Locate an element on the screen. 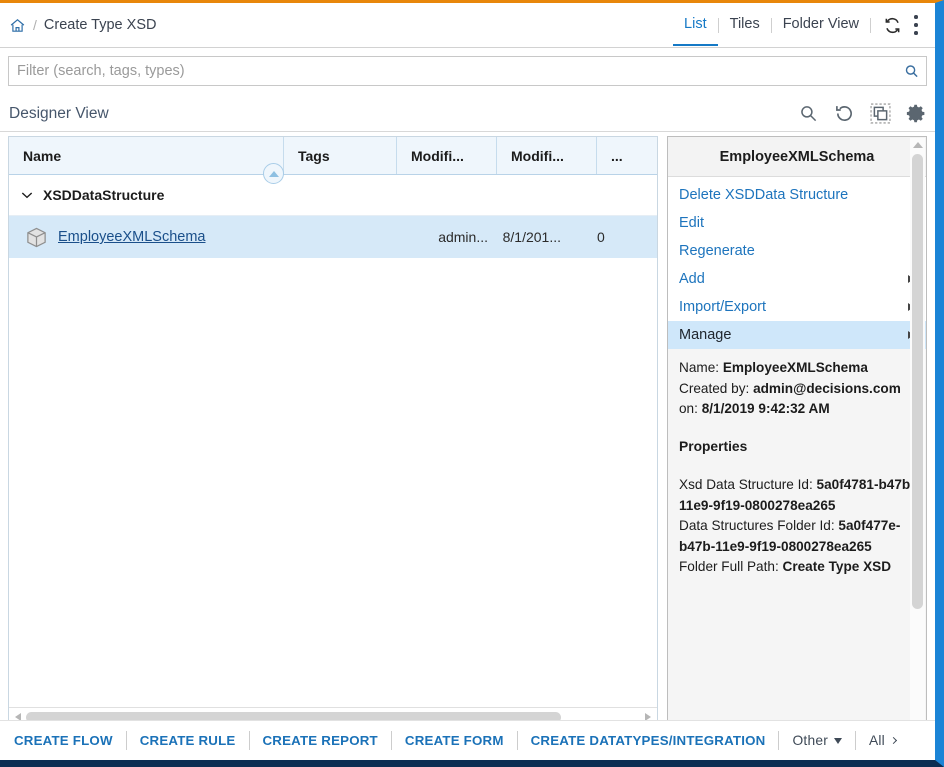 This screenshot has height=767, width=944. table-row: EmployeeXMLSchema admin... 8/1/201... 0 is located at coordinates (333, 237).